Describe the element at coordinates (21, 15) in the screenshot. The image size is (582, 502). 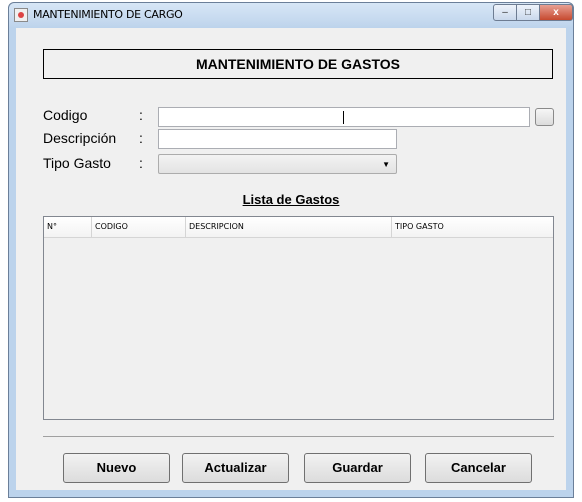
I see `java-app-icon` at that location.